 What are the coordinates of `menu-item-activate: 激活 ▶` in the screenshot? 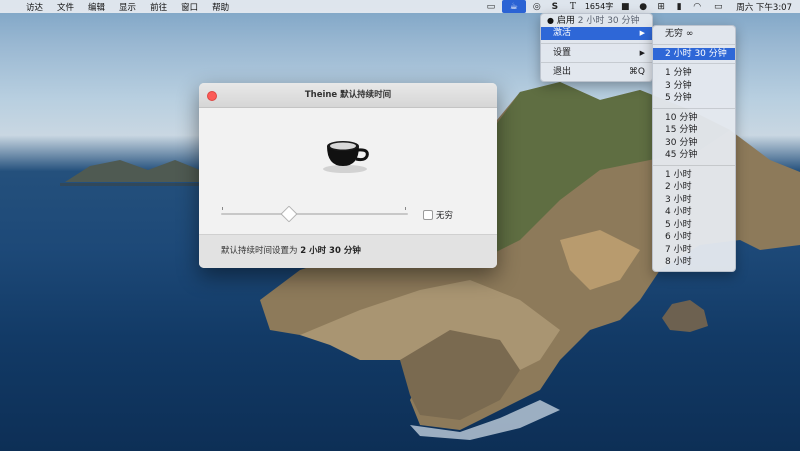 It's located at (596, 33).